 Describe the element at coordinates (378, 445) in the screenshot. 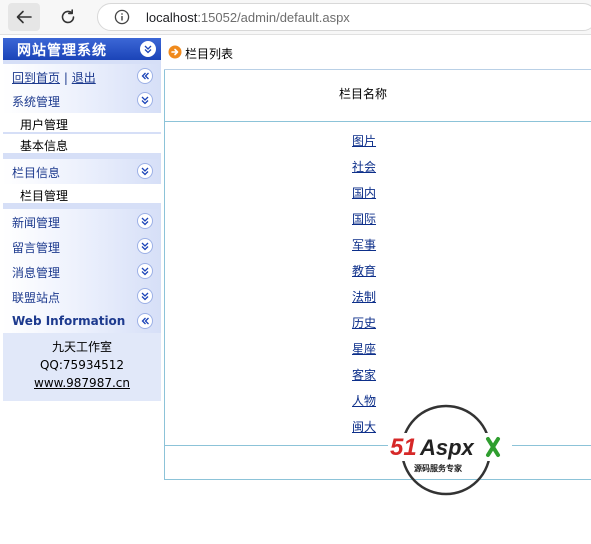

I see `table-footer-line` at that location.